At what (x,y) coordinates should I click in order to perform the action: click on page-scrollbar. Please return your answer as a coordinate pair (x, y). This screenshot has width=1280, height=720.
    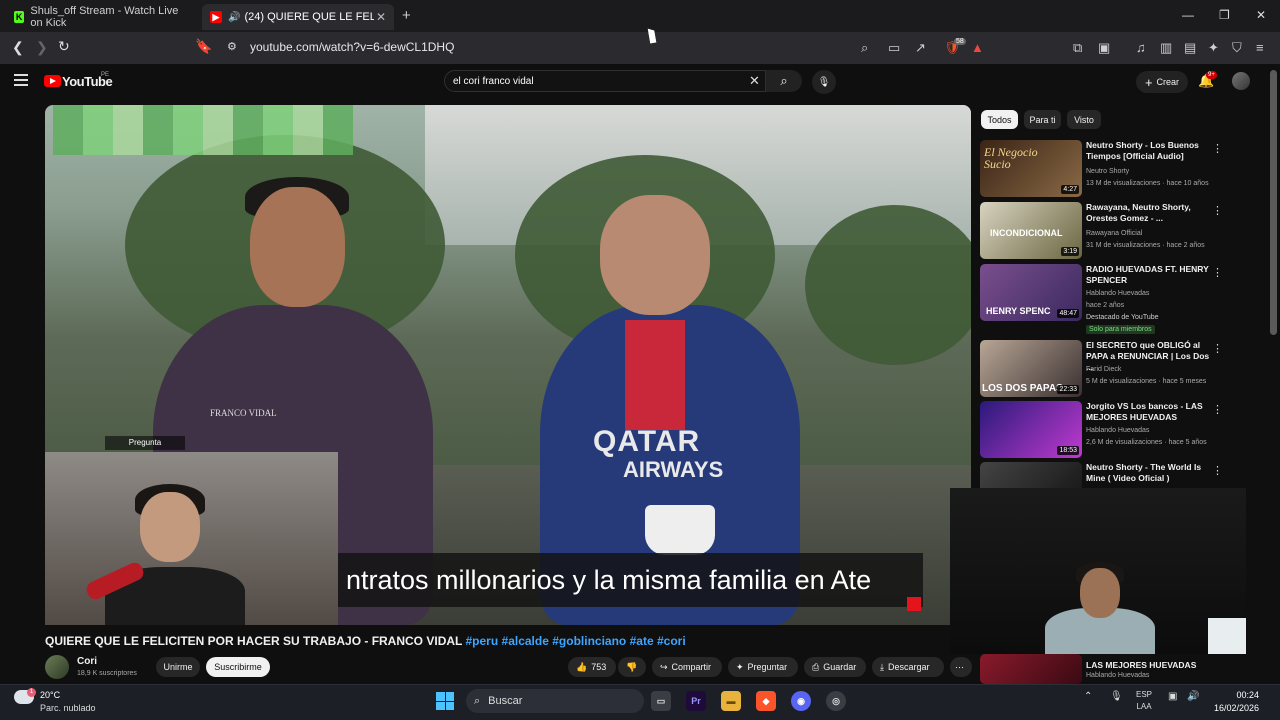
    Looking at the image, I should click on (1273, 202).